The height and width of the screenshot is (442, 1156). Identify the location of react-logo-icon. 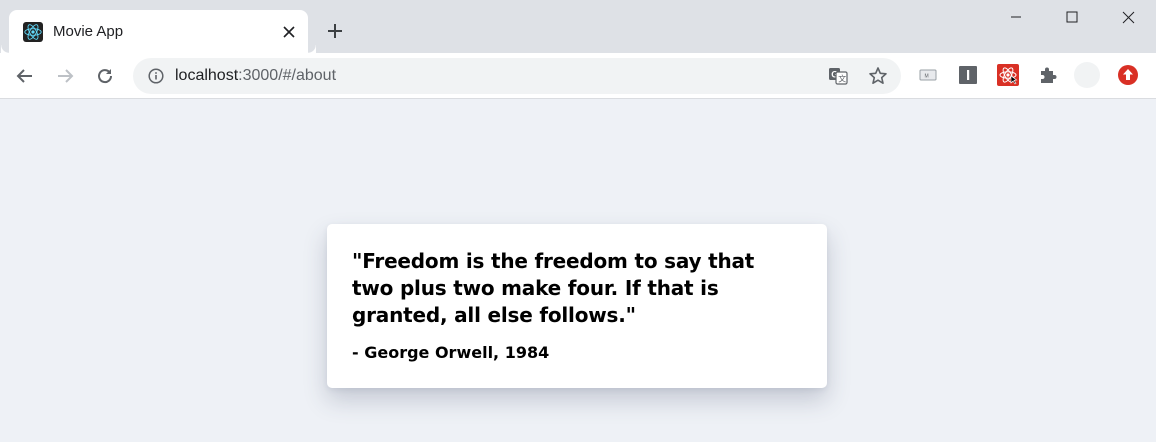
(33, 32).